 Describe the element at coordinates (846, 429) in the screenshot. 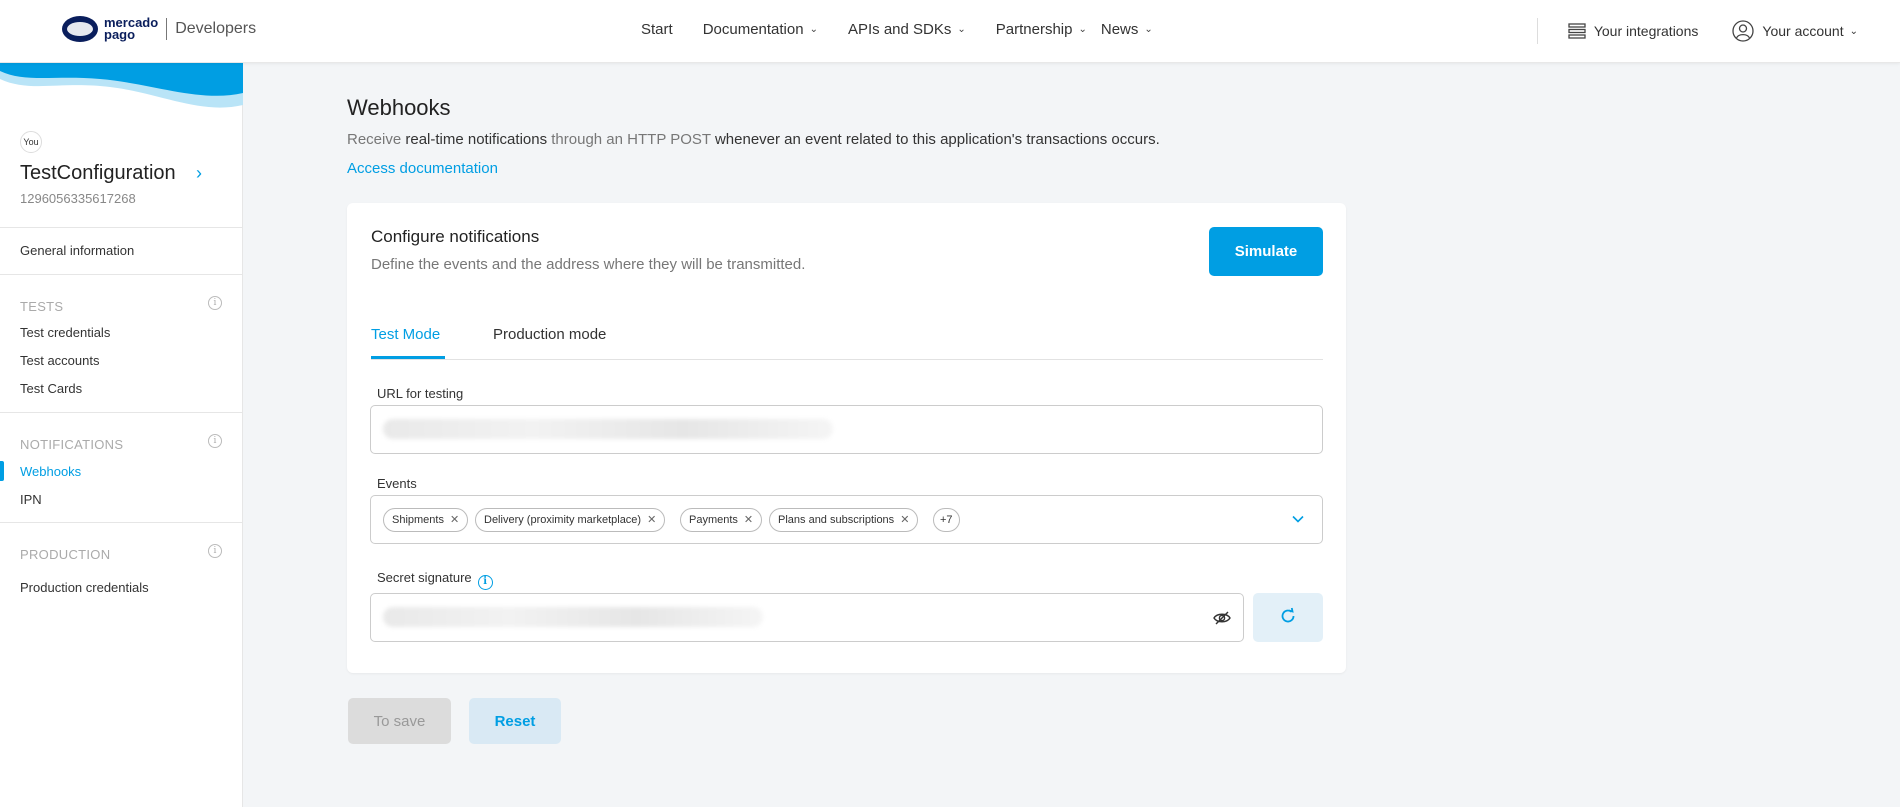

I see `url-for-testing-input` at that location.